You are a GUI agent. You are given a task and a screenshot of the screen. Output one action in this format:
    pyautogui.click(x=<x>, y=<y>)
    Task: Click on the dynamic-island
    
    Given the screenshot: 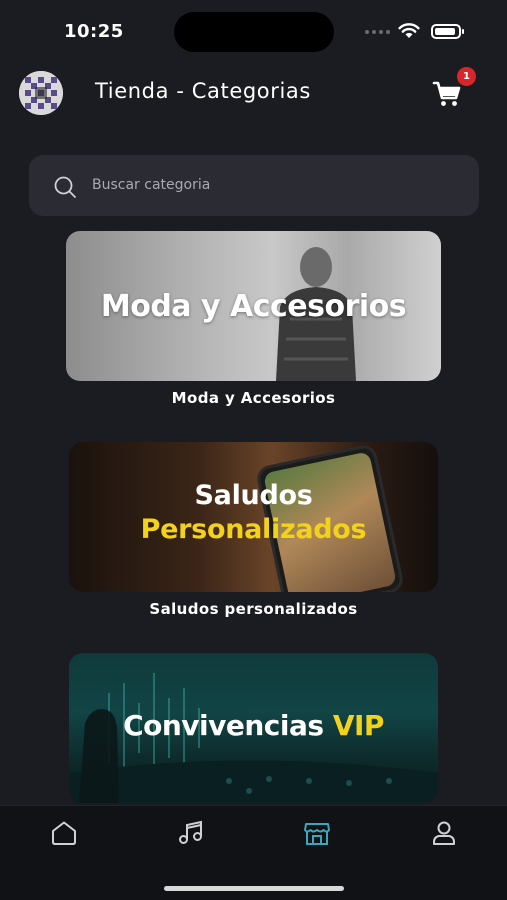 What is the action you would take?
    pyautogui.click(x=254, y=32)
    